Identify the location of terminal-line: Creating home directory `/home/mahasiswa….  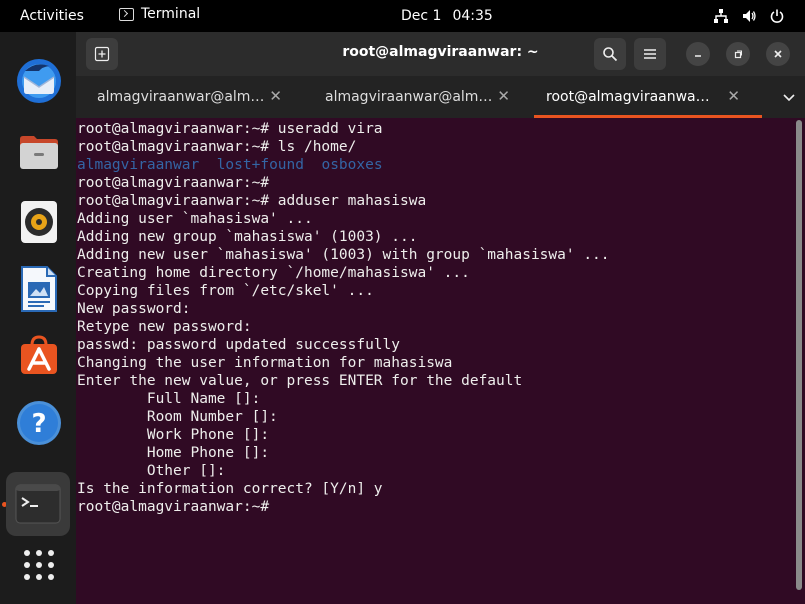
(273, 273).